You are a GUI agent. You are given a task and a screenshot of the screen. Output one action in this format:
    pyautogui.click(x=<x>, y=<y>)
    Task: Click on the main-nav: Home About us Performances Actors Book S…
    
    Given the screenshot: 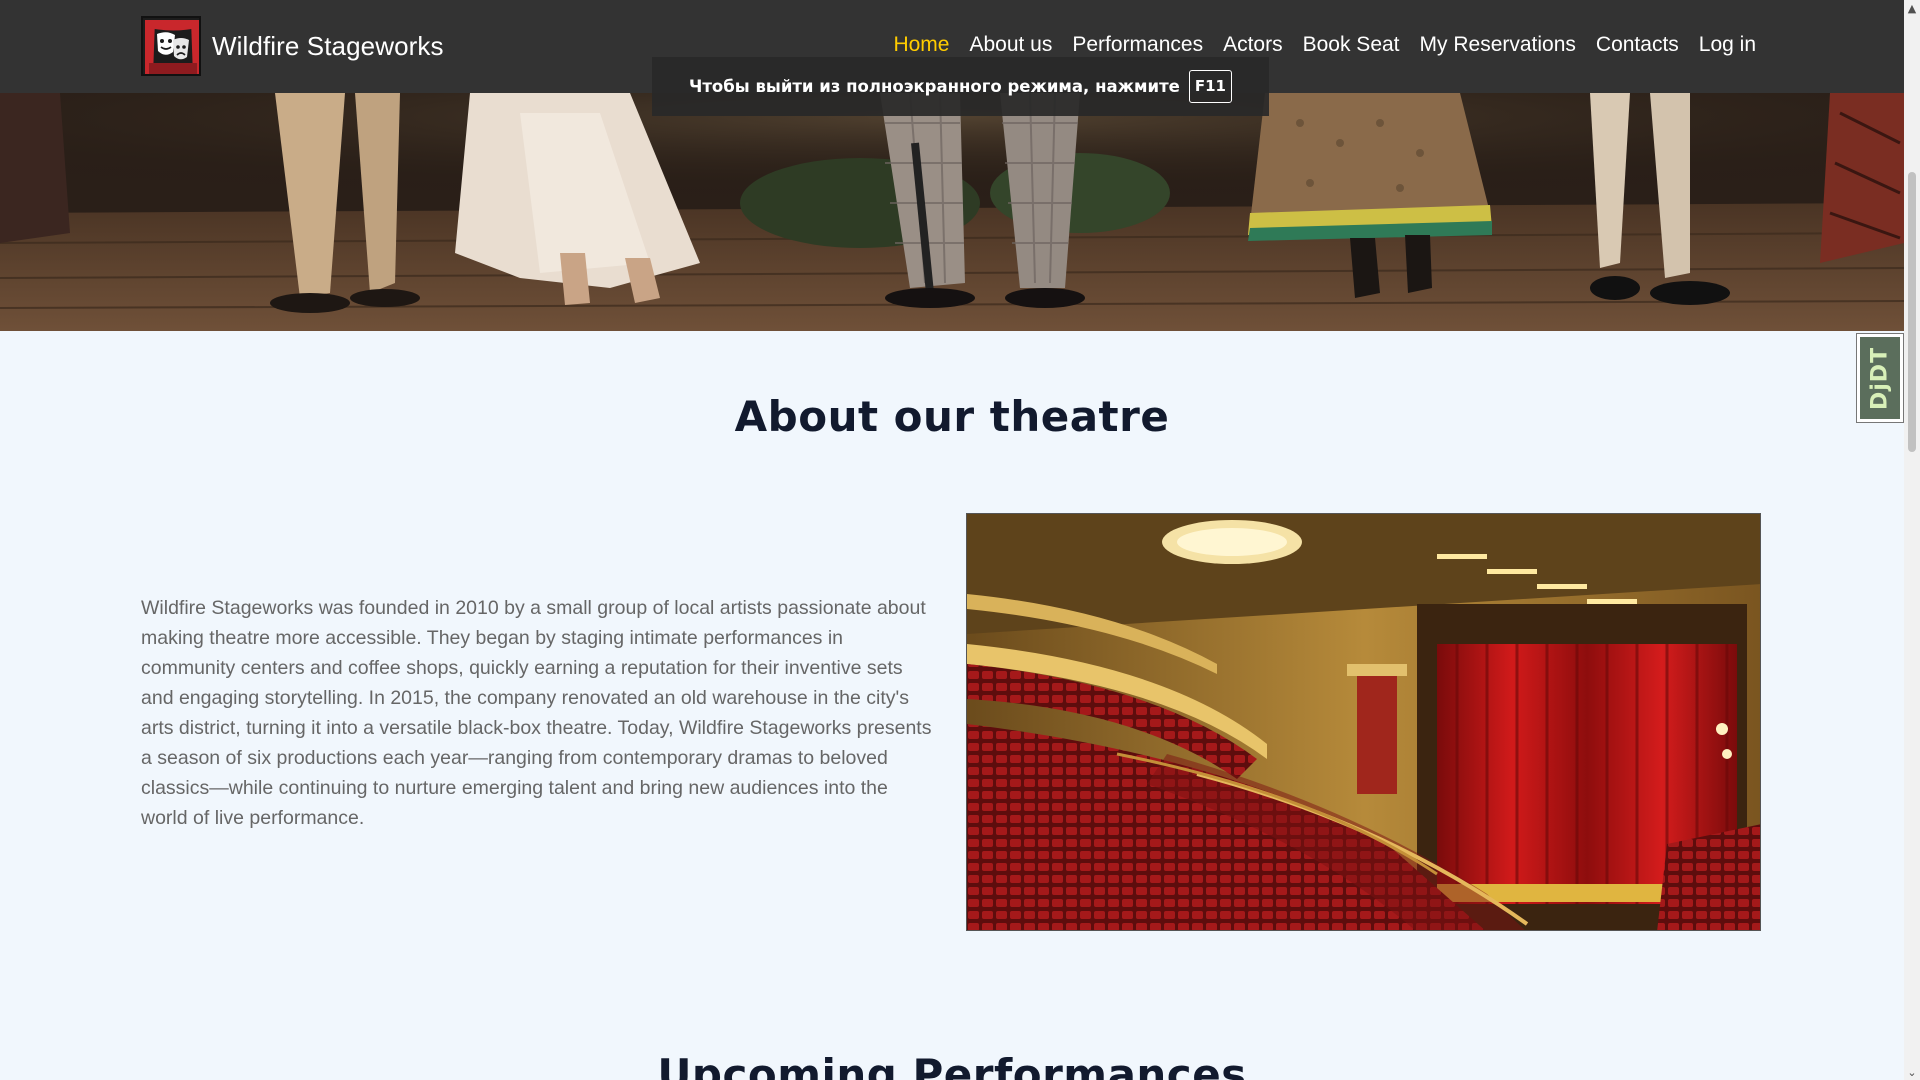 What is the action you would take?
    pyautogui.click(x=1314, y=45)
    